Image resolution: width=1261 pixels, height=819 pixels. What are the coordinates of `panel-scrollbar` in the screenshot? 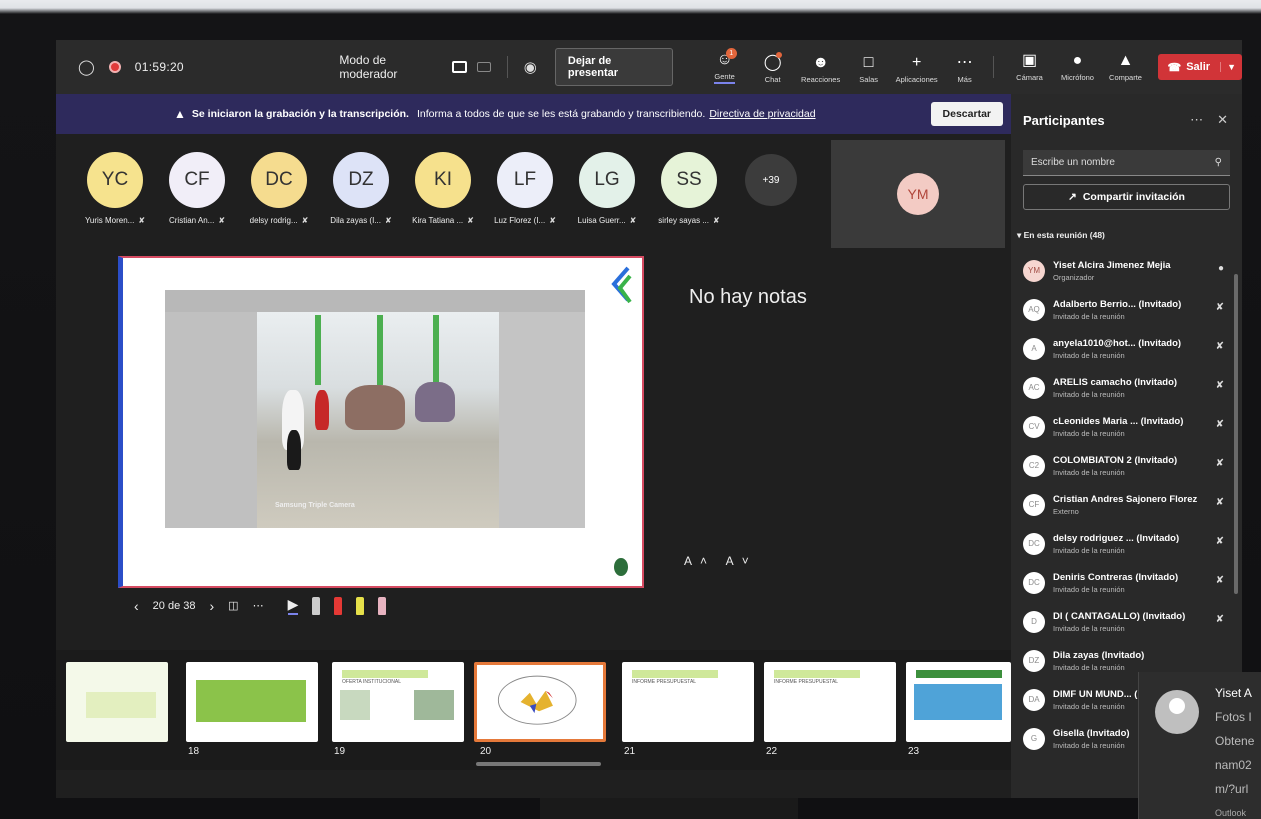 It's located at (1236, 434).